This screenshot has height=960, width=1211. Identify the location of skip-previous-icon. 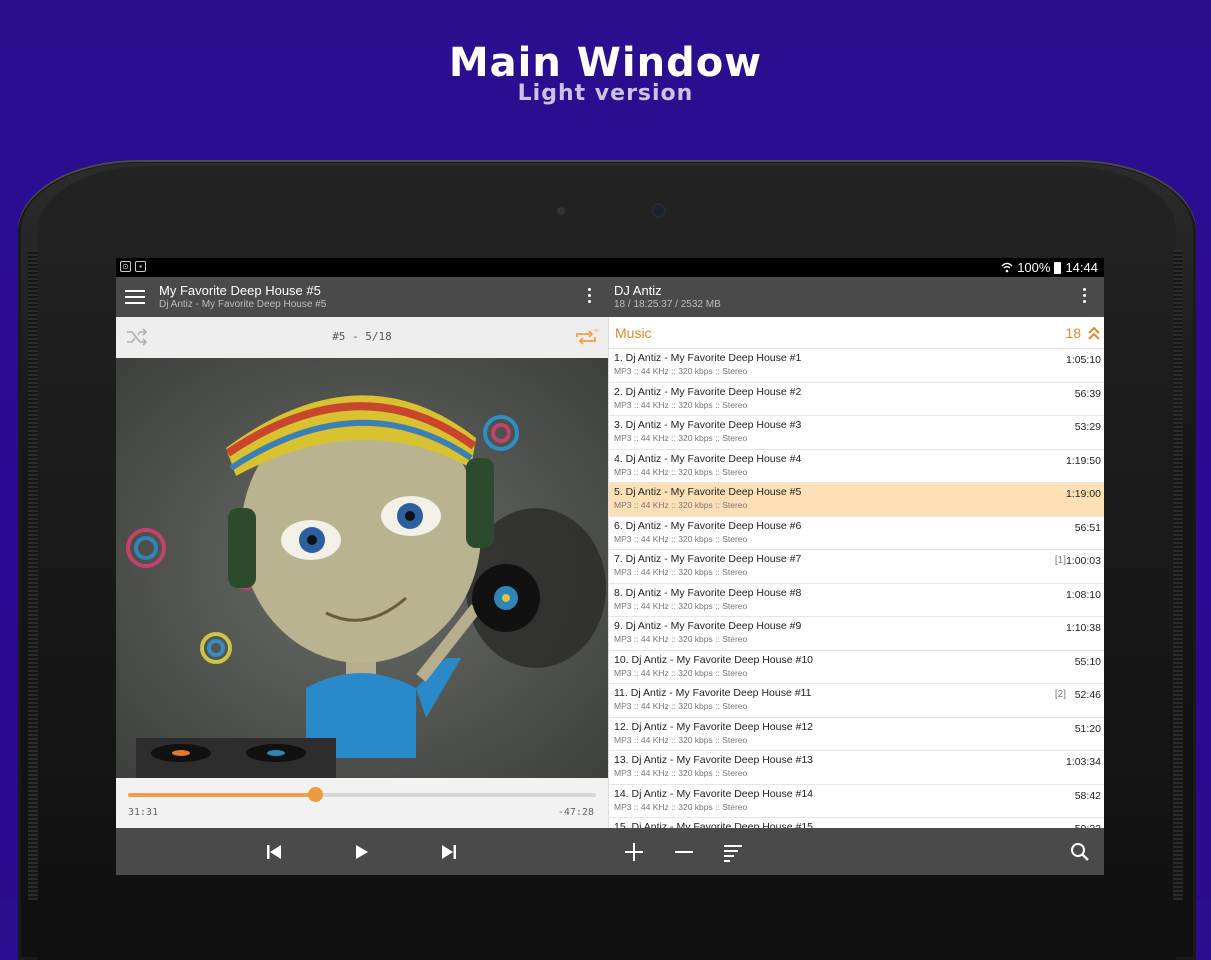
(274, 852).